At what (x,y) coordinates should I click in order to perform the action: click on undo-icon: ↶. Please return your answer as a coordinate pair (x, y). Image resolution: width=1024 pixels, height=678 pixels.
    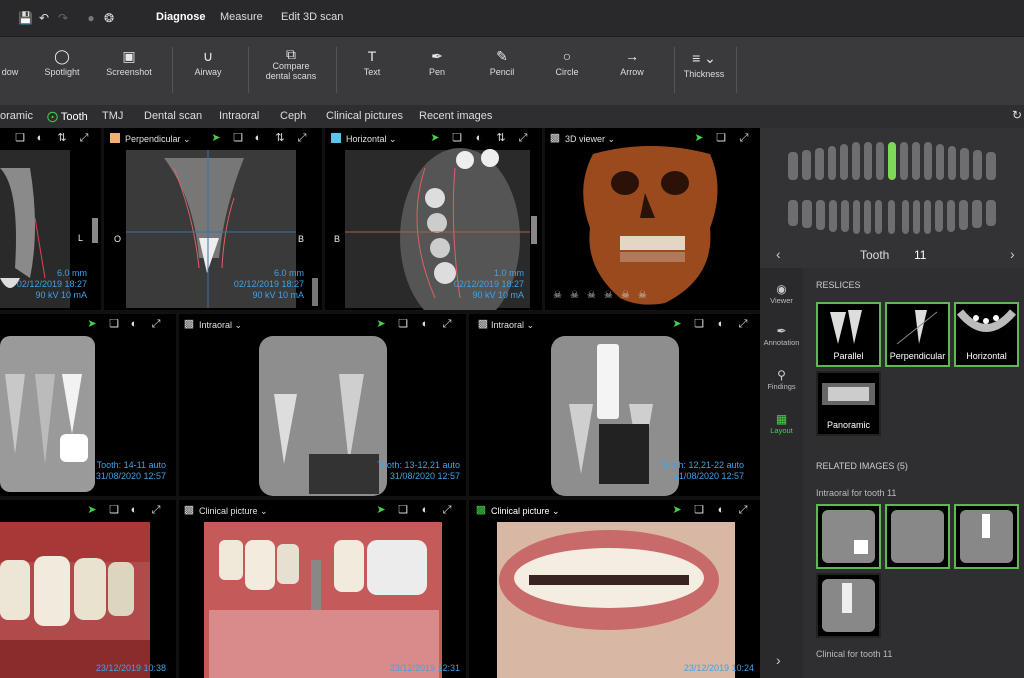
    Looking at the image, I should click on (44, 18).